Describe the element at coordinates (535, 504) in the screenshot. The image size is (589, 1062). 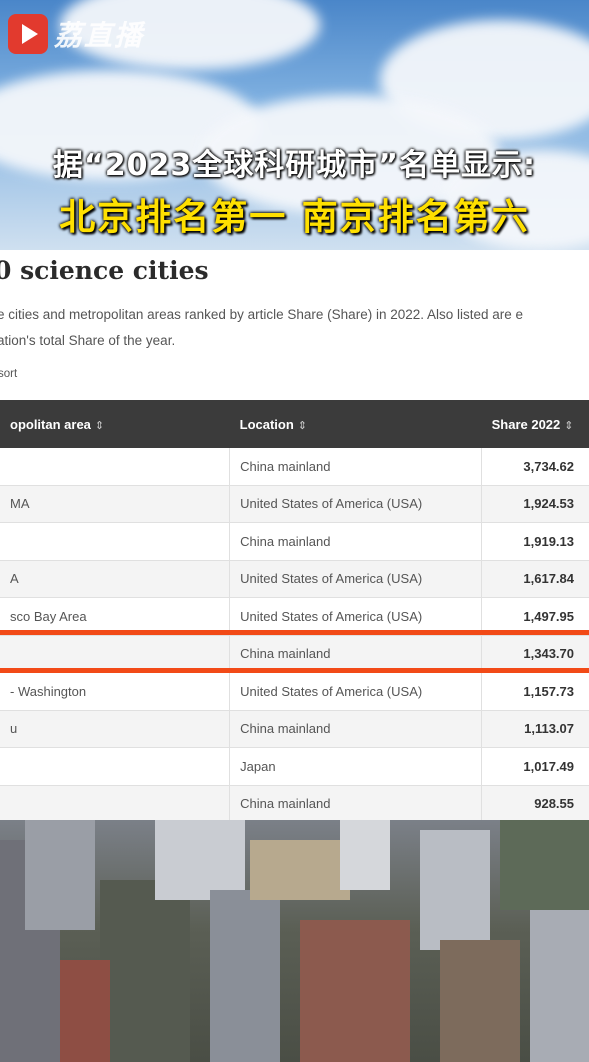
I see `share-cell: 1,924.53` at that location.